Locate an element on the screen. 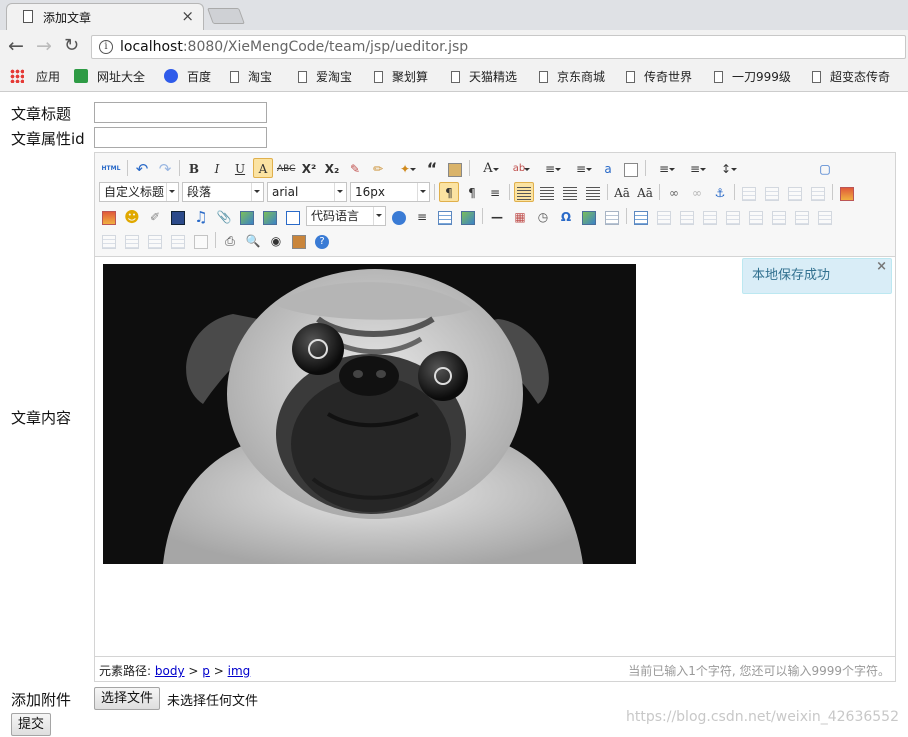  map-icon is located at coordinates (247, 216).